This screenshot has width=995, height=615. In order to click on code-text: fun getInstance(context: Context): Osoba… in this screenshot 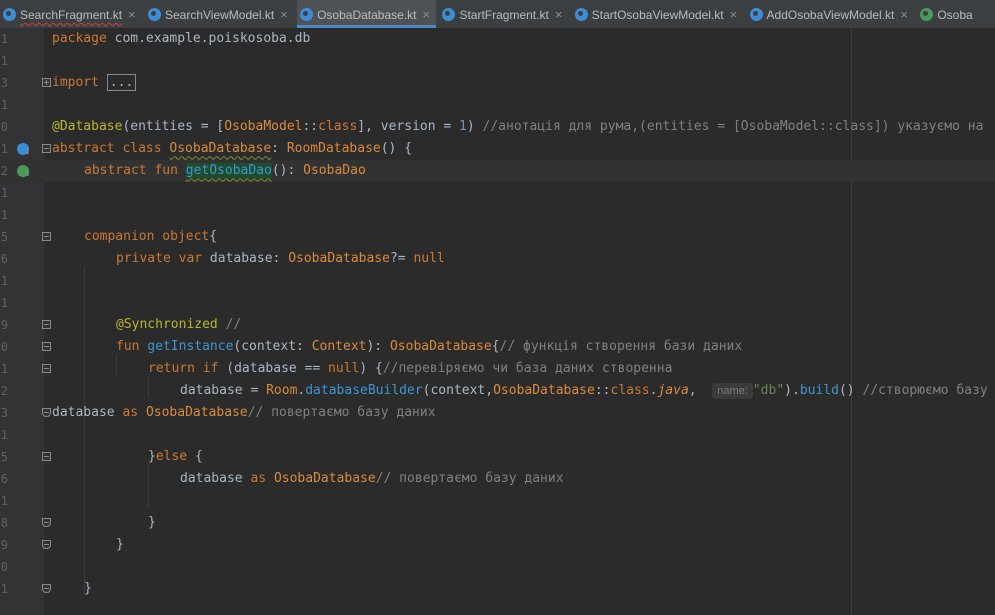, I will do `click(429, 347)`.